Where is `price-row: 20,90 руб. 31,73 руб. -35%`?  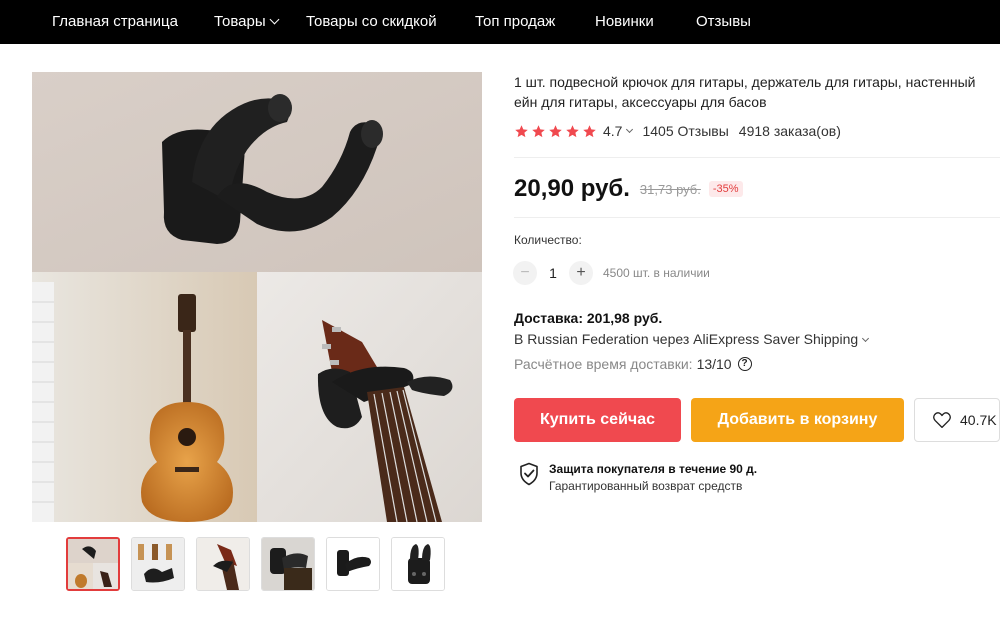
price-row: 20,90 руб. 31,73 руб. -35% is located at coordinates (628, 189).